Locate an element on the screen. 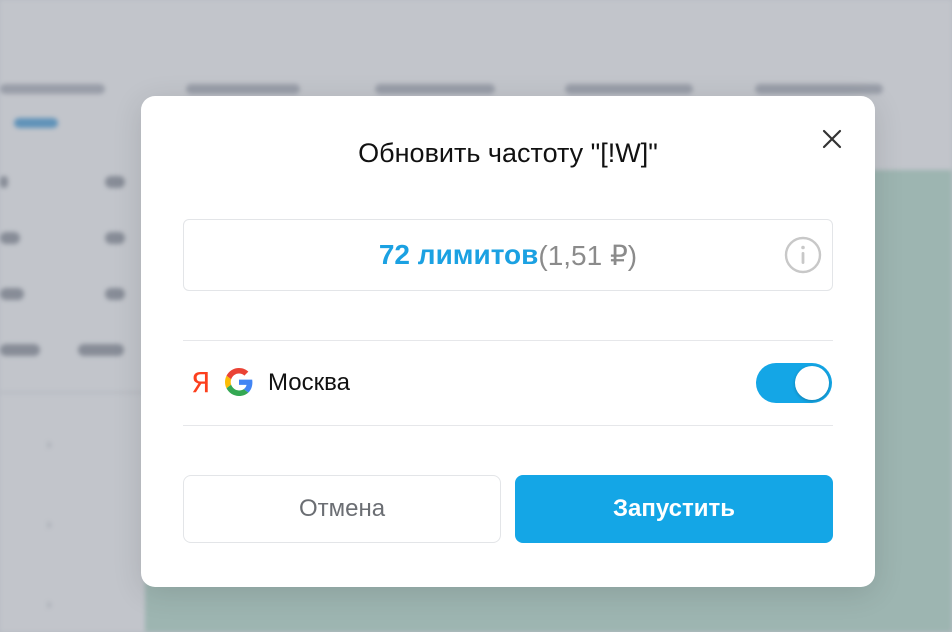  divider is located at coordinates (508, 425).